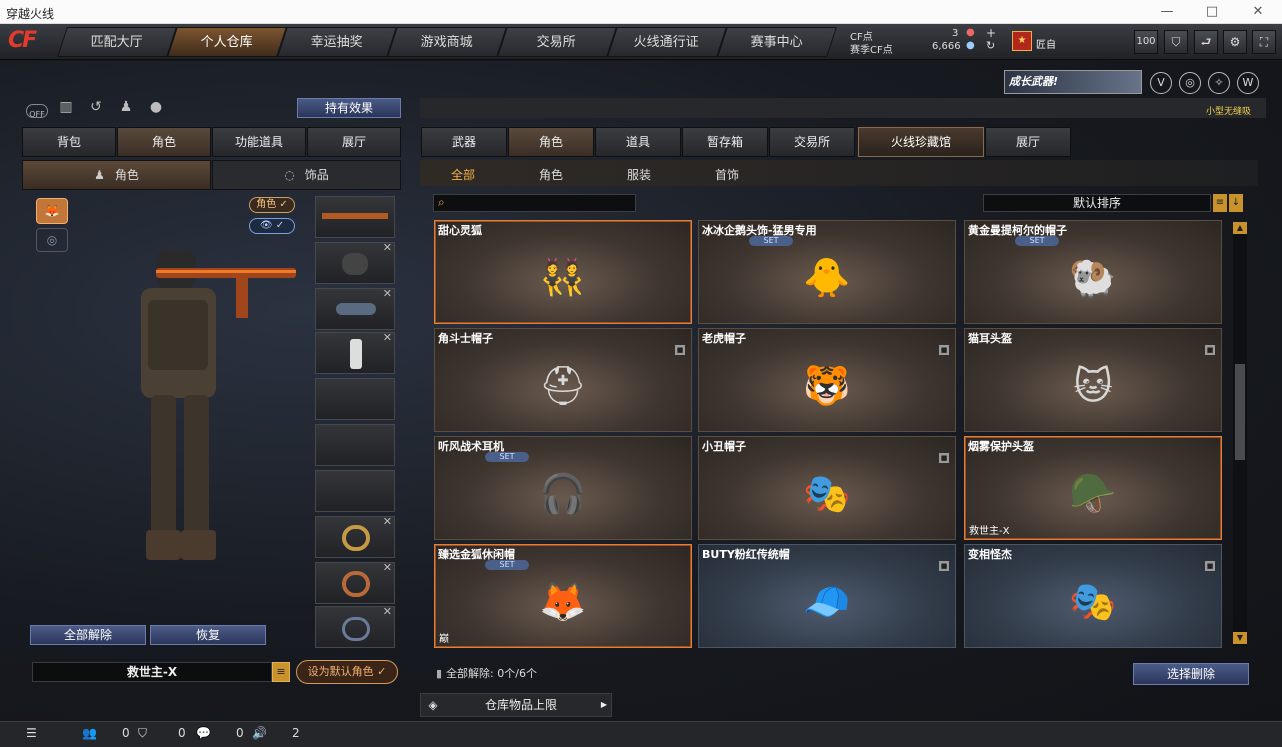 The image size is (1282, 747). What do you see at coordinates (534, 203) in the screenshot?
I see `search-input: ⌕` at bounding box center [534, 203].